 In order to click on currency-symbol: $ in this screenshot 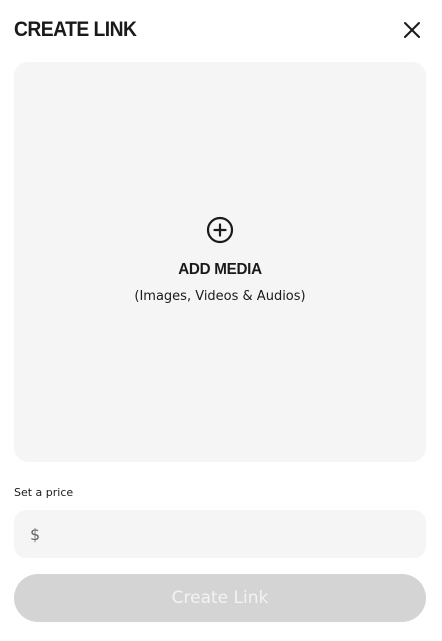, I will do `click(35, 534)`.